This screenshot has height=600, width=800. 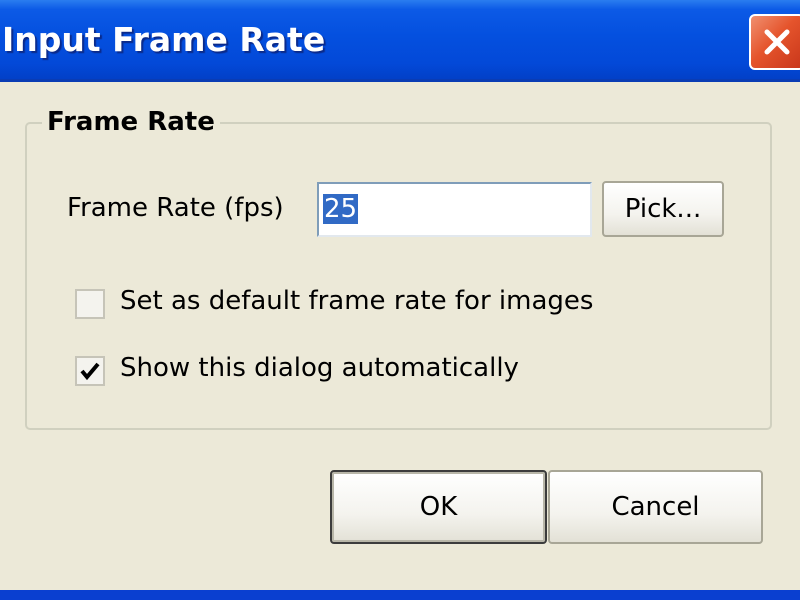 What do you see at coordinates (777, 42) in the screenshot?
I see `close-icon` at bounding box center [777, 42].